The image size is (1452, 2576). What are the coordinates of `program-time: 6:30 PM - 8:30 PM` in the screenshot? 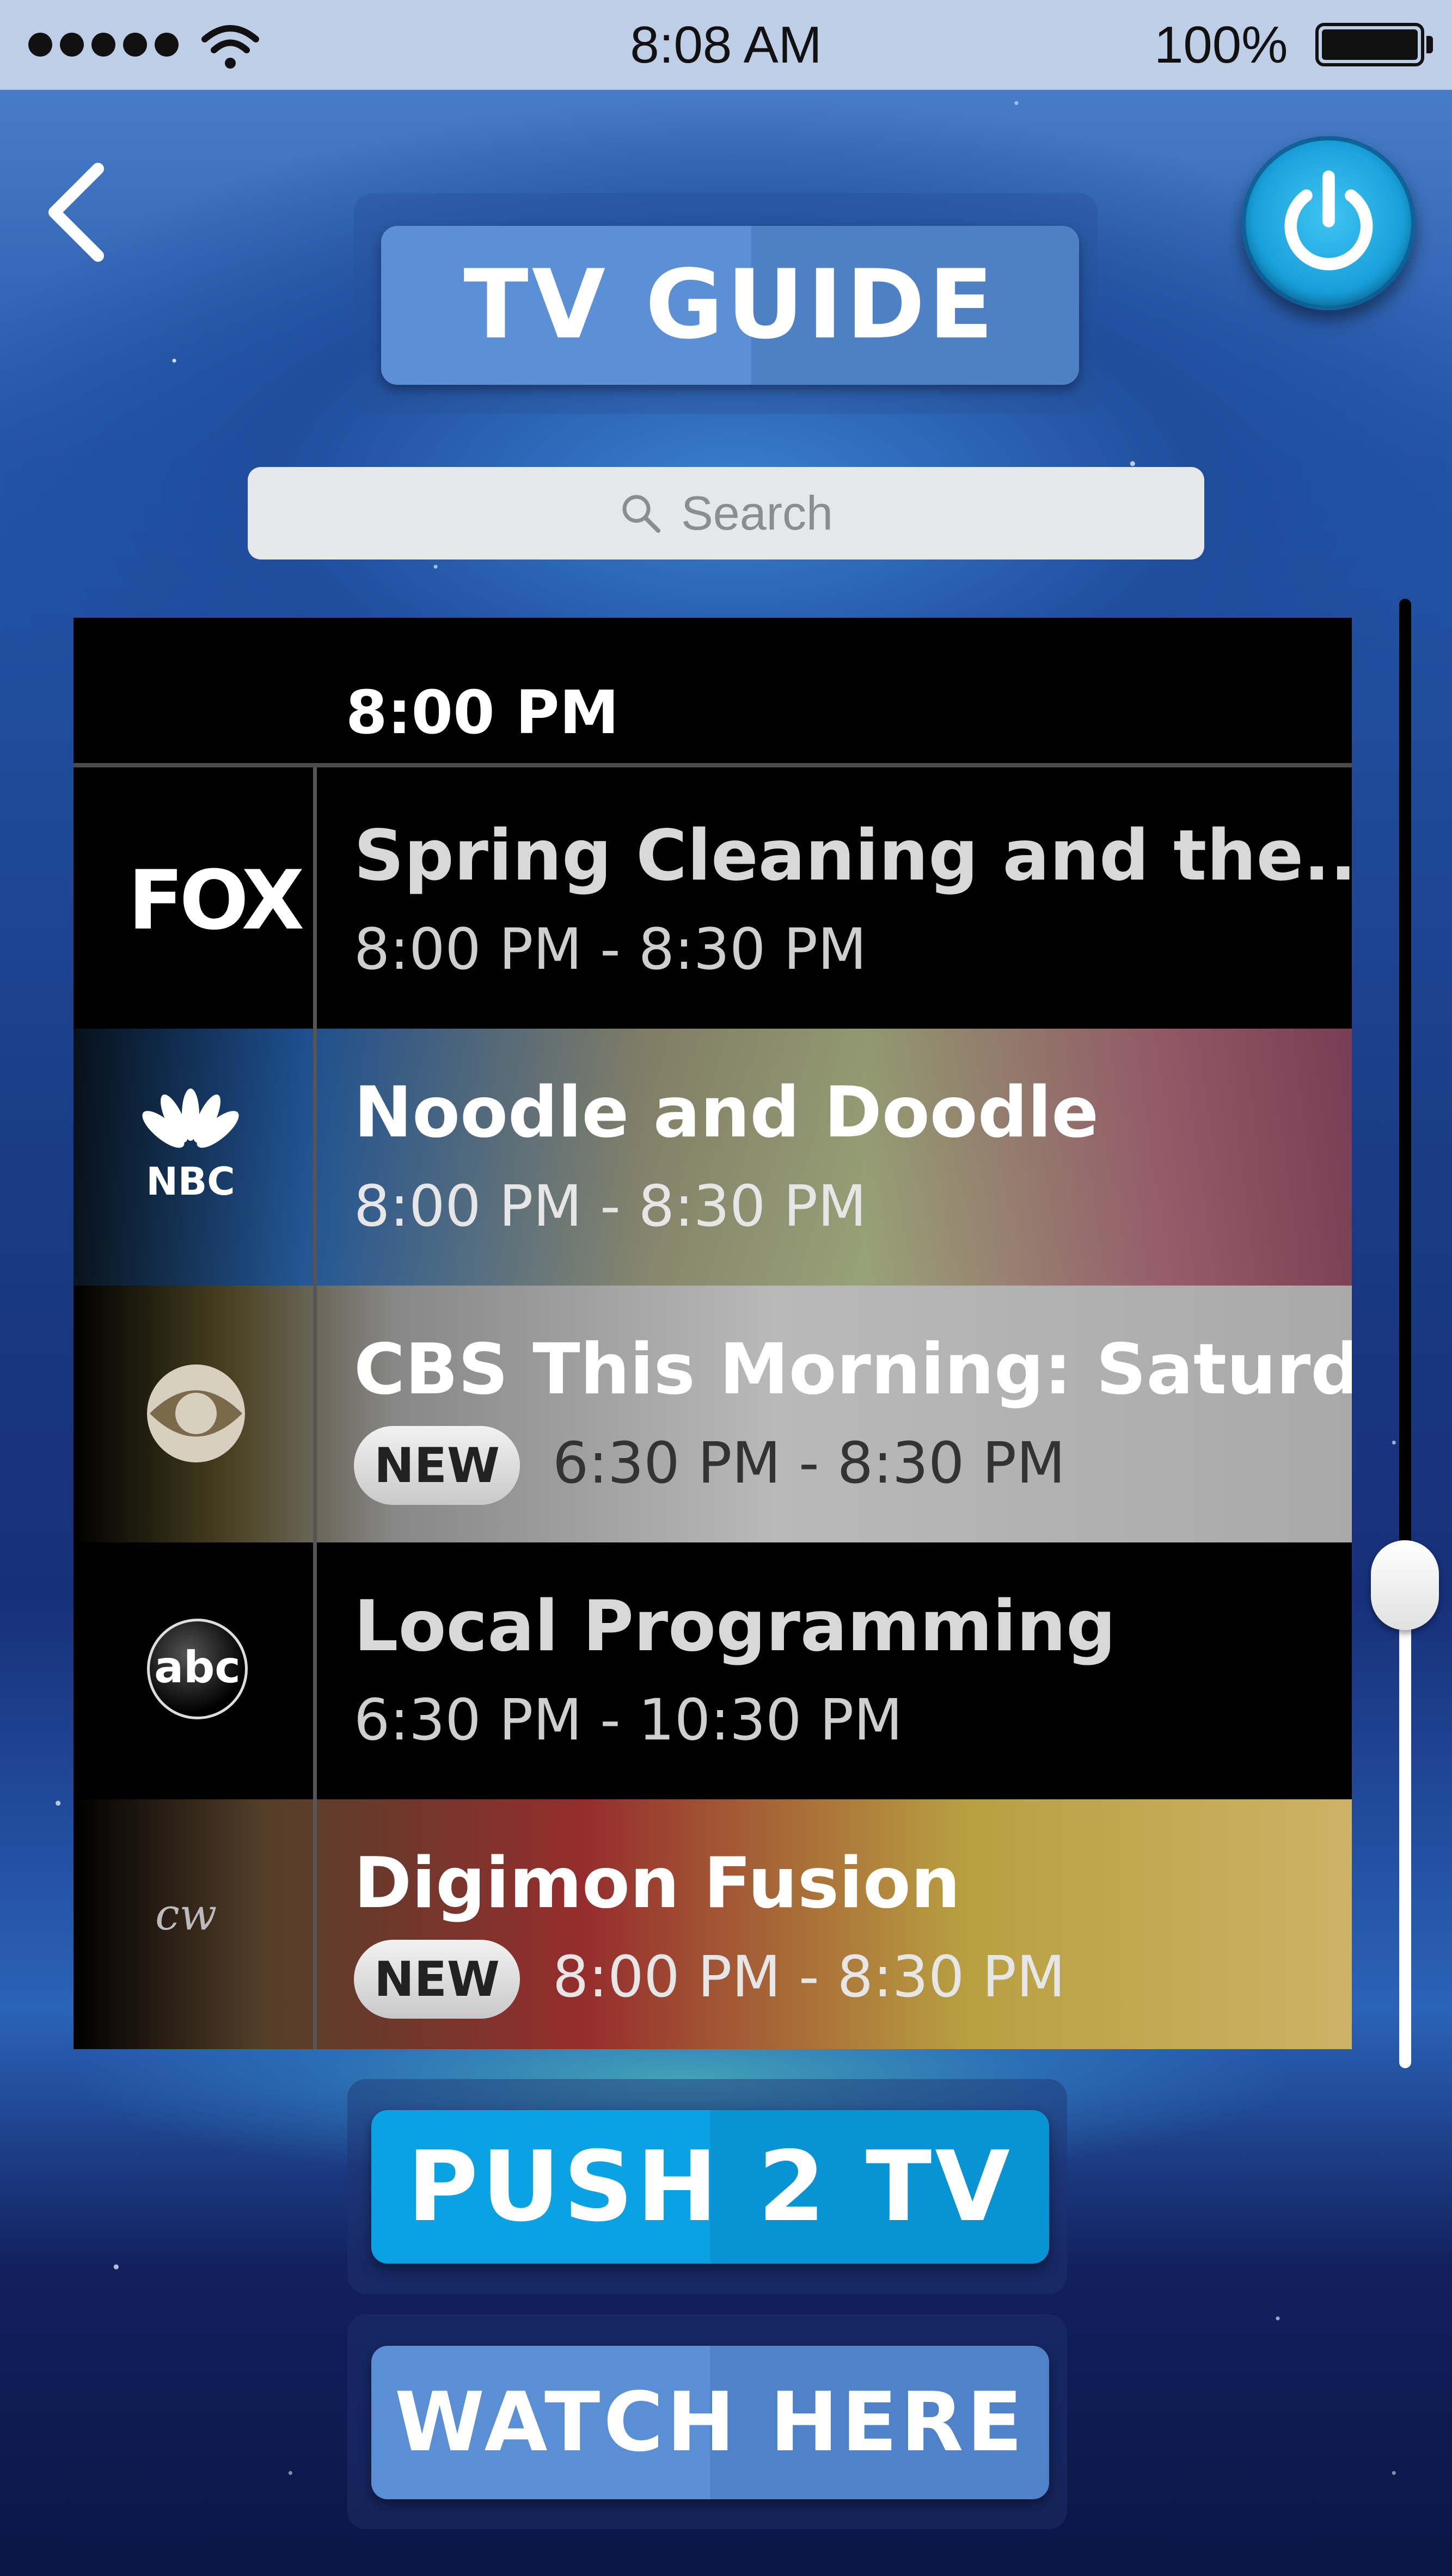 It's located at (809, 1463).